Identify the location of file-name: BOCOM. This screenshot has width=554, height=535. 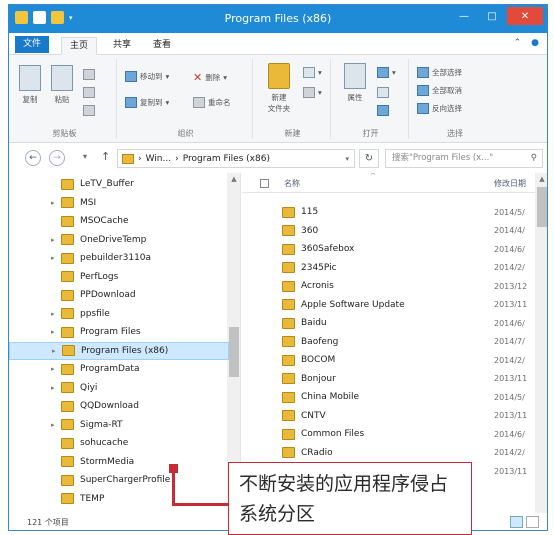
(318, 360).